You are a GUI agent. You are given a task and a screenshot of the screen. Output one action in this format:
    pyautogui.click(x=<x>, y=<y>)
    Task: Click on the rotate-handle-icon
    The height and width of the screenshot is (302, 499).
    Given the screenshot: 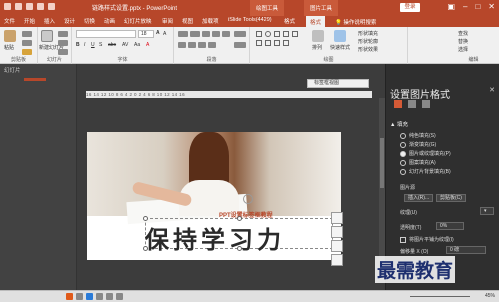 What is the action you would take?
    pyautogui.click(x=248, y=199)
    